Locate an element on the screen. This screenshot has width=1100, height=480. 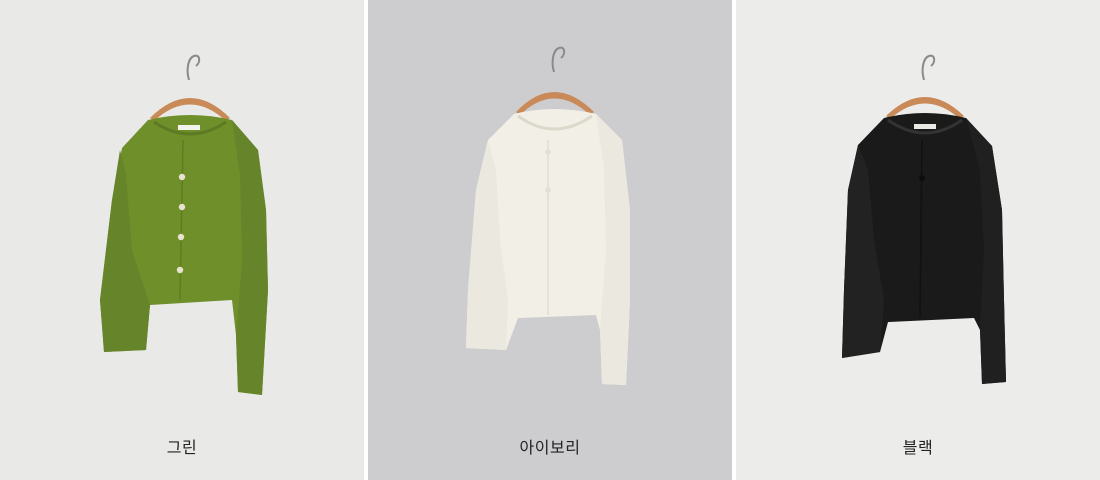
green-cardigan-photo is located at coordinates (184, 224).